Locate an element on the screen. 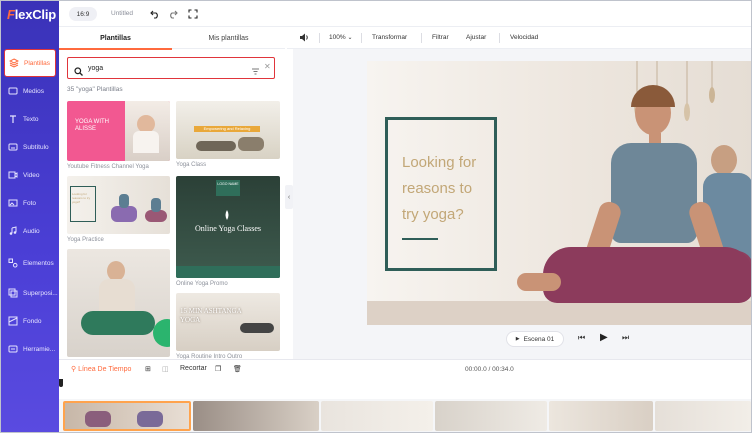 The image size is (752, 433). project-title: Untitled is located at coordinates (122, 13).